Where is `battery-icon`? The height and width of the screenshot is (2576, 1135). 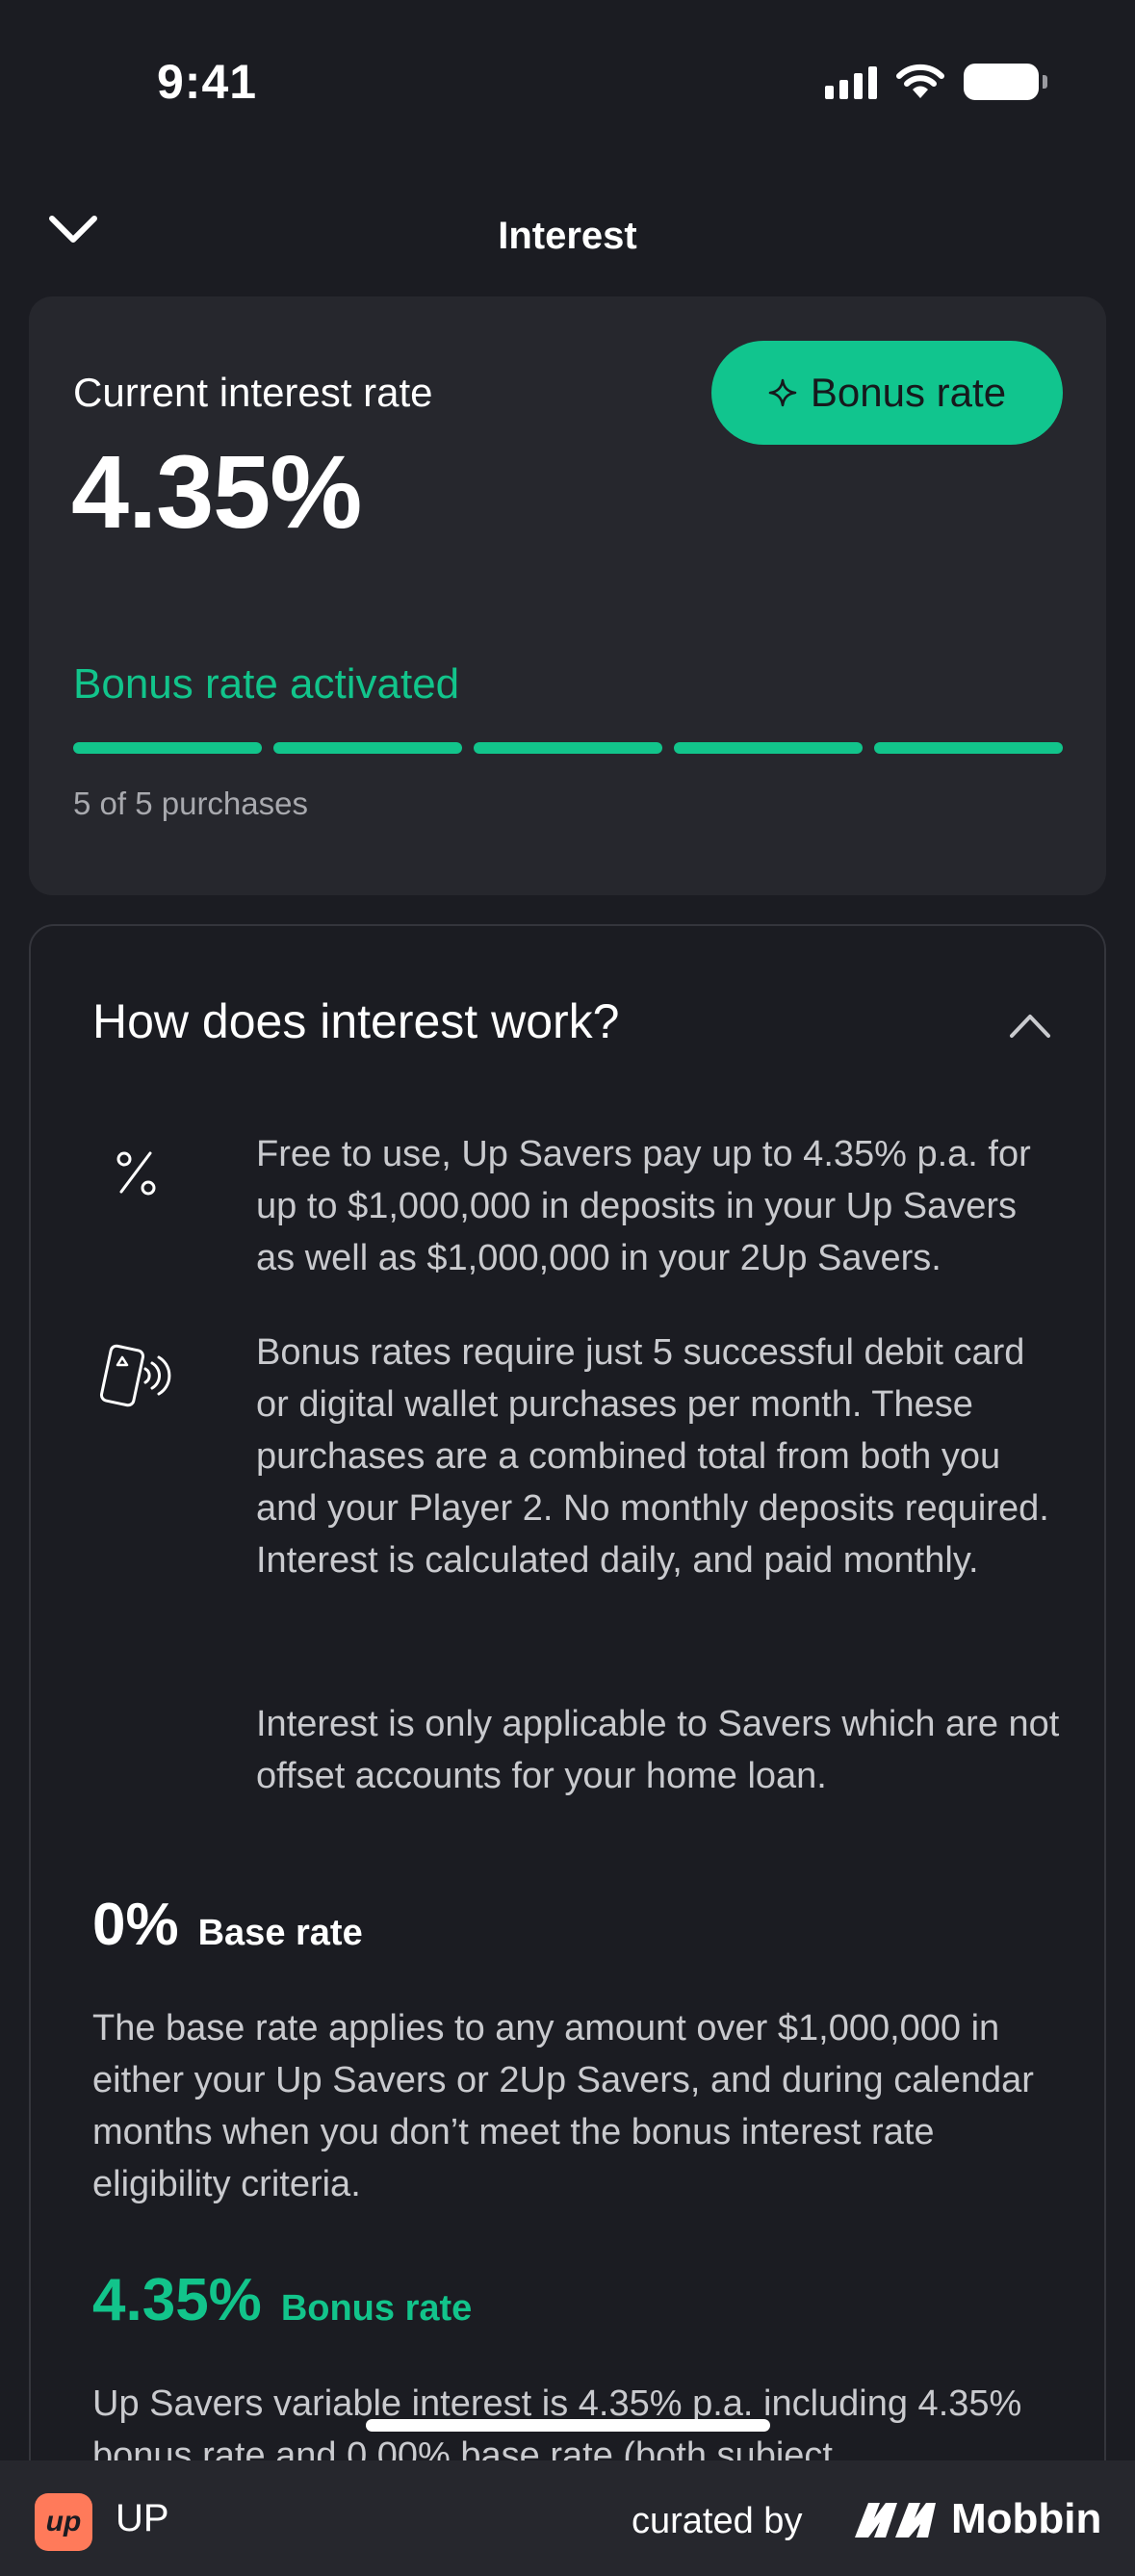 battery-icon is located at coordinates (1005, 82).